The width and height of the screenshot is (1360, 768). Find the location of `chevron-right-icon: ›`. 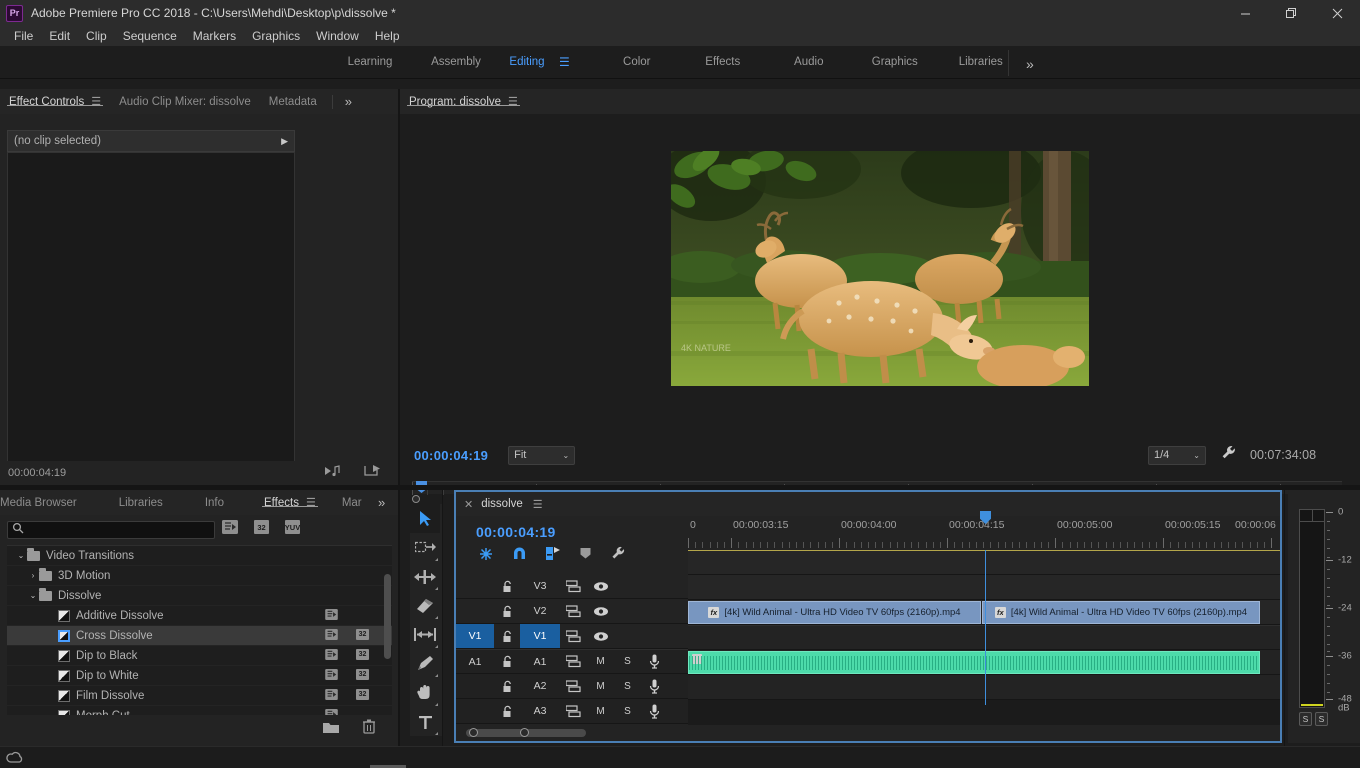

chevron-right-icon: › is located at coordinates (33, 575).